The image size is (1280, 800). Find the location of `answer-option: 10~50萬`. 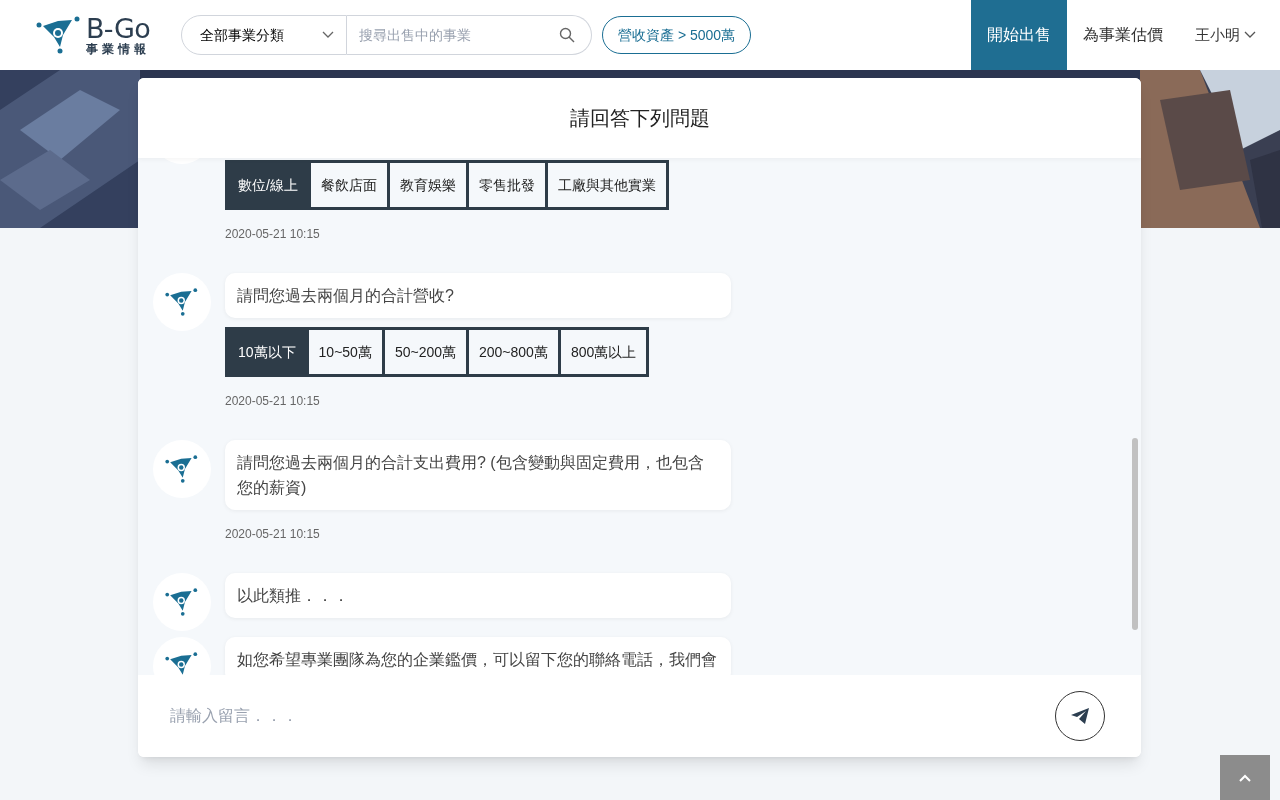

answer-option: 10~50萬 is located at coordinates (345, 352).